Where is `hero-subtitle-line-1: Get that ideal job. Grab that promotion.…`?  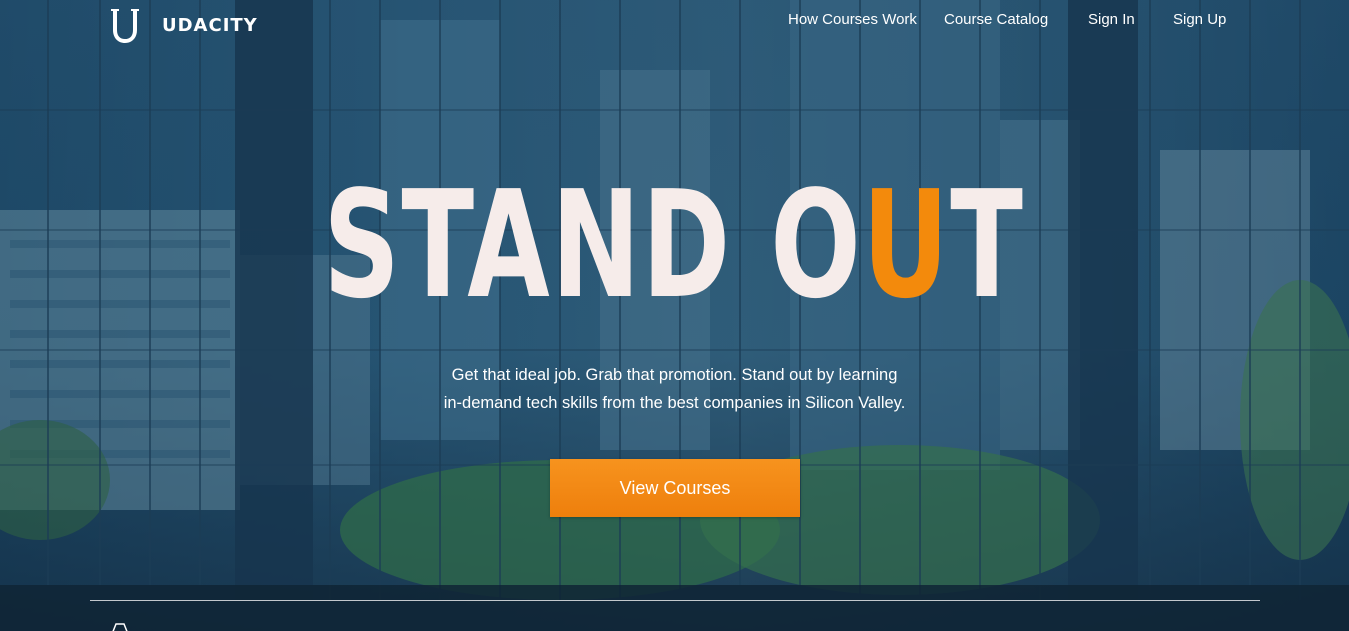
hero-subtitle-line-1: Get that ideal job. Grab that promotion.… is located at coordinates (674, 375).